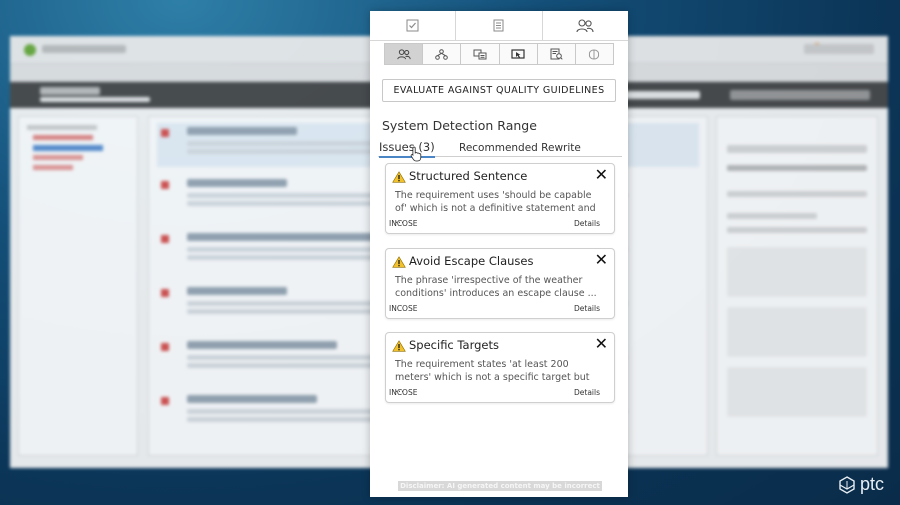 This screenshot has width=900, height=505. What do you see at coordinates (797, 286) in the screenshot?
I see `background-side-panel` at bounding box center [797, 286].